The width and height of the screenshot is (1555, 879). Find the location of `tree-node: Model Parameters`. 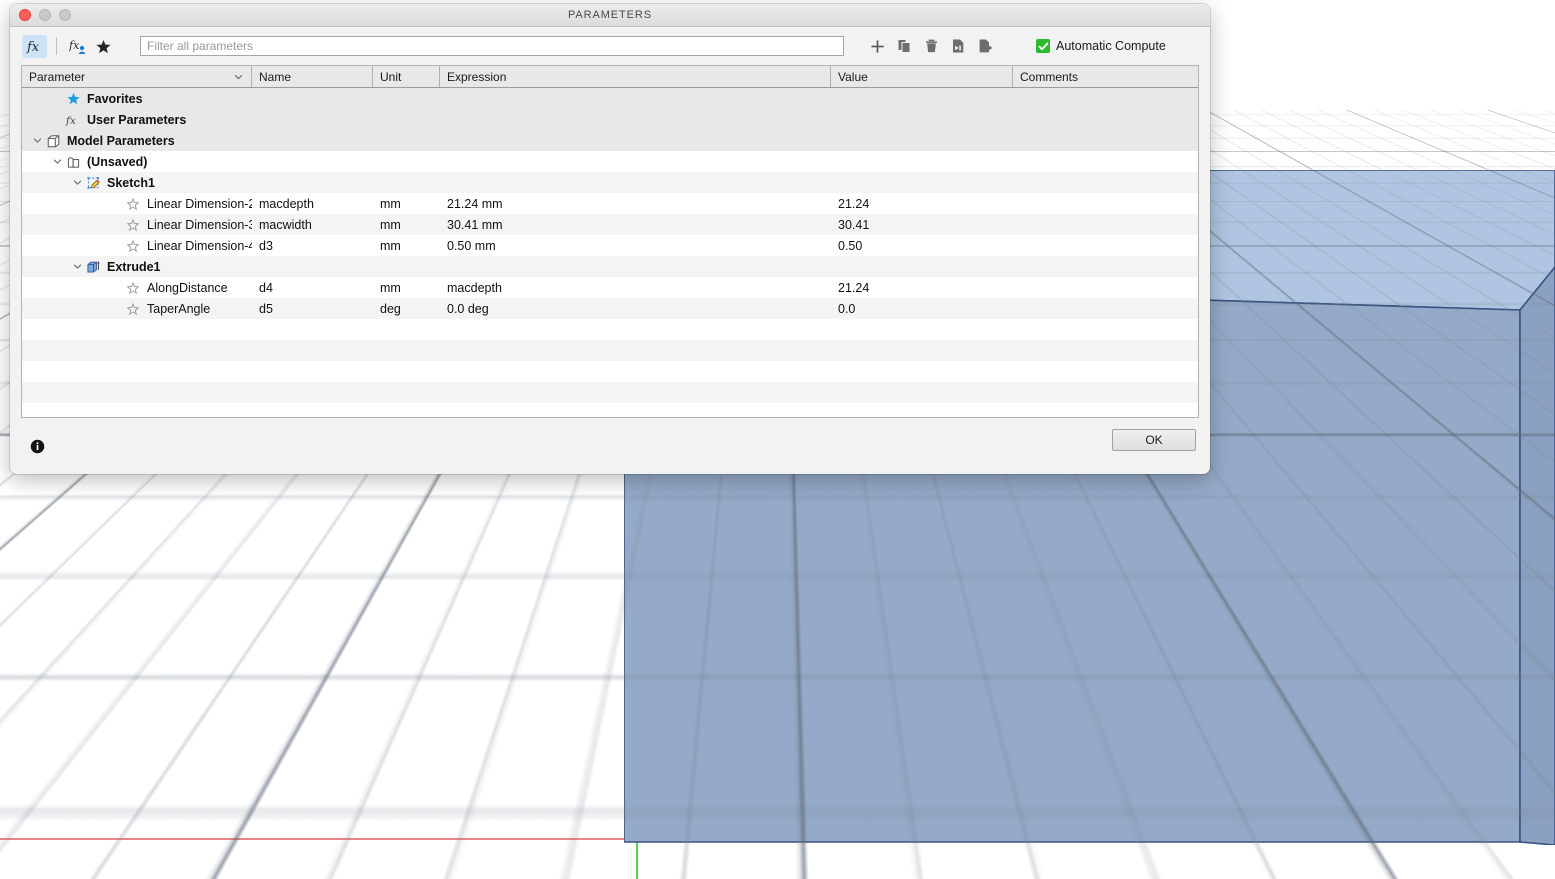

tree-node: Model Parameters is located at coordinates (98, 141).